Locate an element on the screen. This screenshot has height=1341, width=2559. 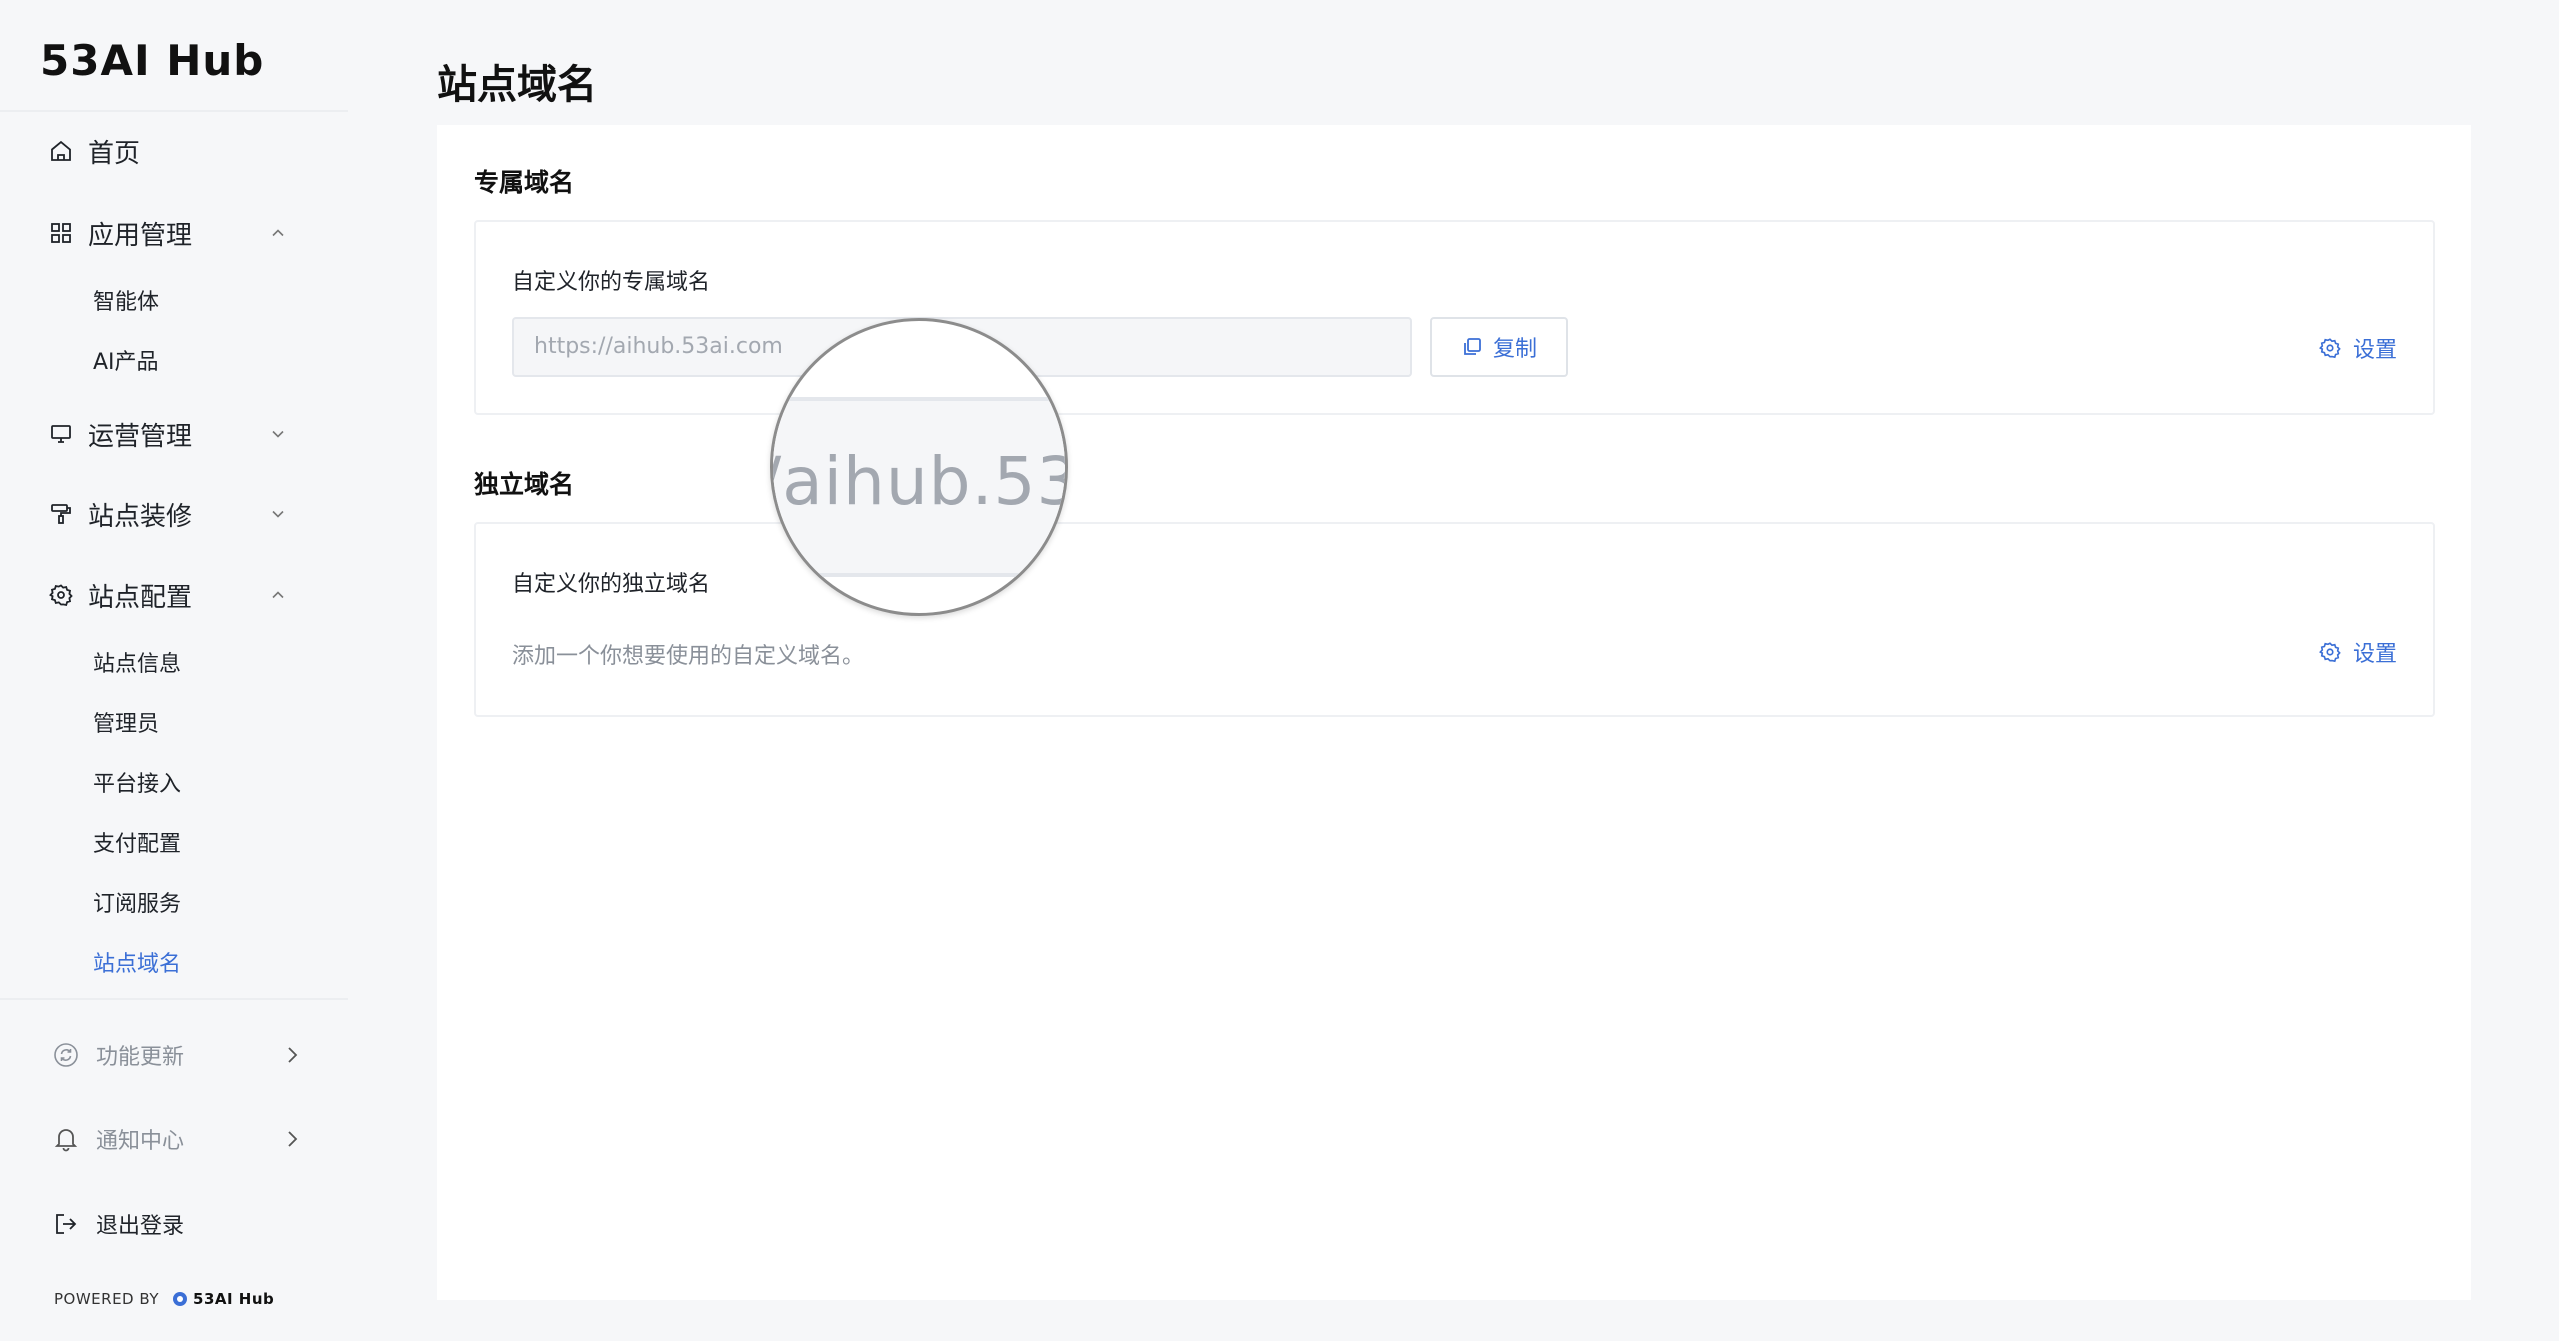
sidebar-item-feature-updates: 功能更新 is located at coordinates (177, 1055).